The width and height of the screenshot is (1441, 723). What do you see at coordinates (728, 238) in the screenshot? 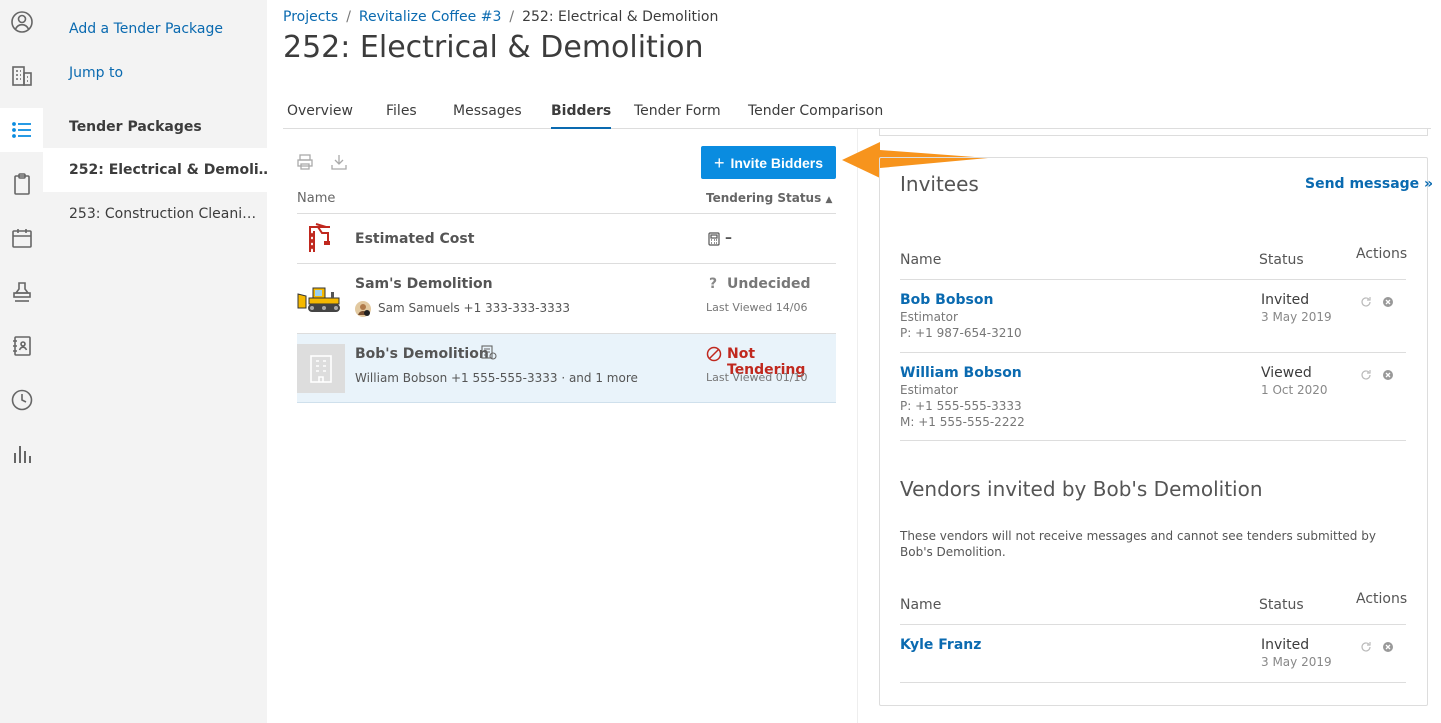
I see `estimated-cost-value: –` at bounding box center [728, 238].